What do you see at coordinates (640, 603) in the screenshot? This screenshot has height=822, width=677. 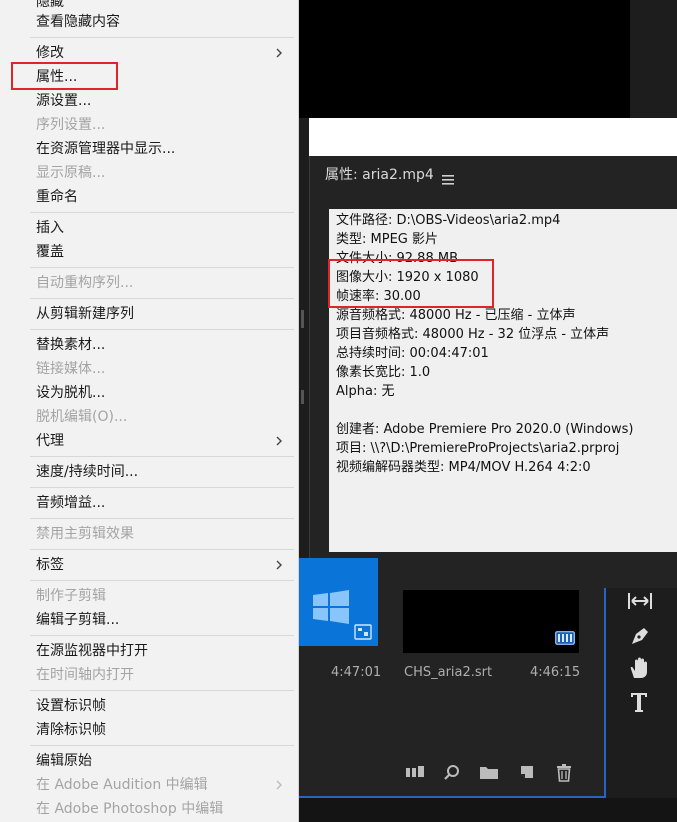 I see `slip-tool-icon` at bounding box center [640, 603].